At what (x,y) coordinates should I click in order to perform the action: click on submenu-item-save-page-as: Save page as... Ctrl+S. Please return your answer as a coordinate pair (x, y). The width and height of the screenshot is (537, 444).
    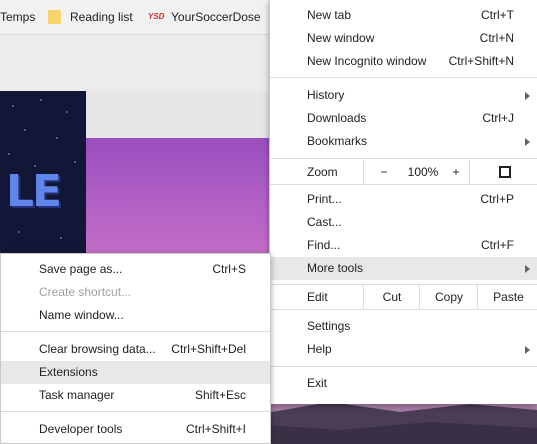
    Looking at the image, I should click on (135, 269).